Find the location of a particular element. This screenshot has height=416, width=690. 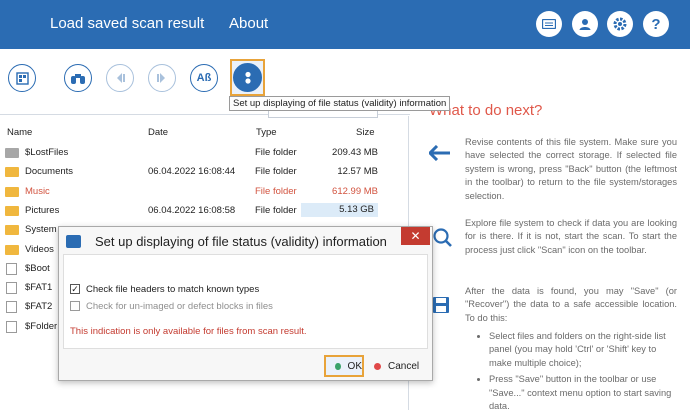

cell-date: 06.04.2022 16:08:44 is located at coordinates (192, 172).